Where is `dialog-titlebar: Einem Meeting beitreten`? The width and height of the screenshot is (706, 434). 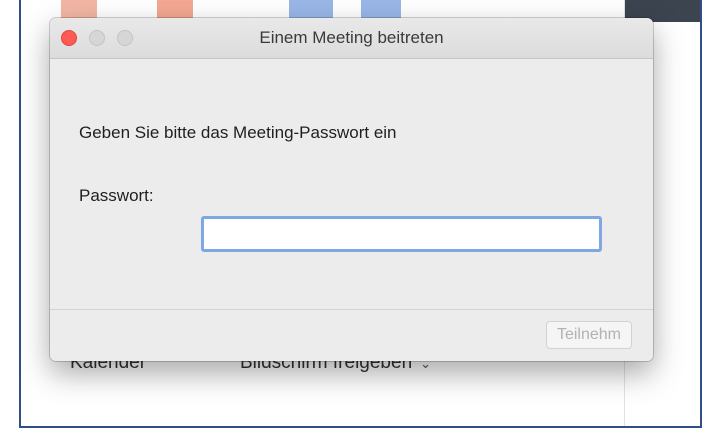 dialog-titlebar: Einem Meeting beitreten is located at coordinates (351, 38).